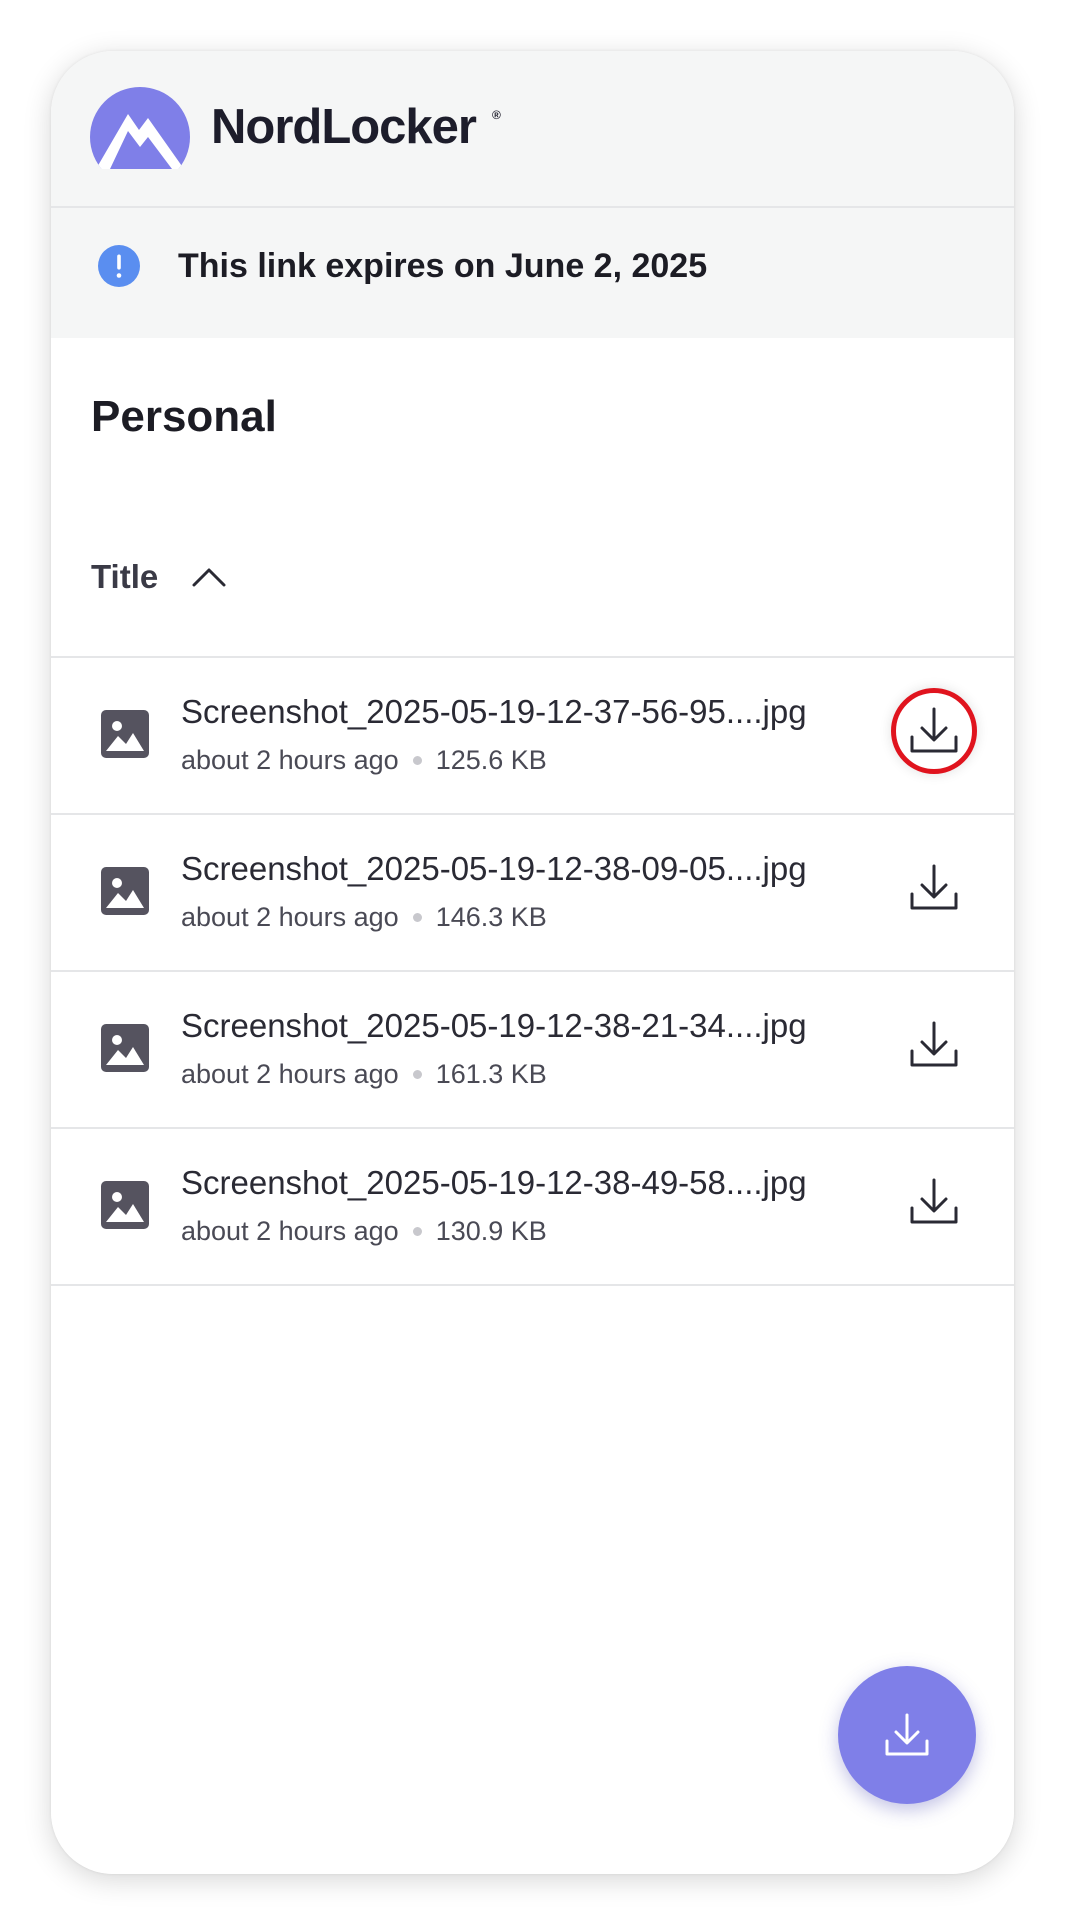 The height and width of the screenshot is (1926, 1065). What do you see at coordinates (443, 266) in the screenshot?
I see `expiry-text: This link expires on June 2, 2025` at bounding box center [443, 266].